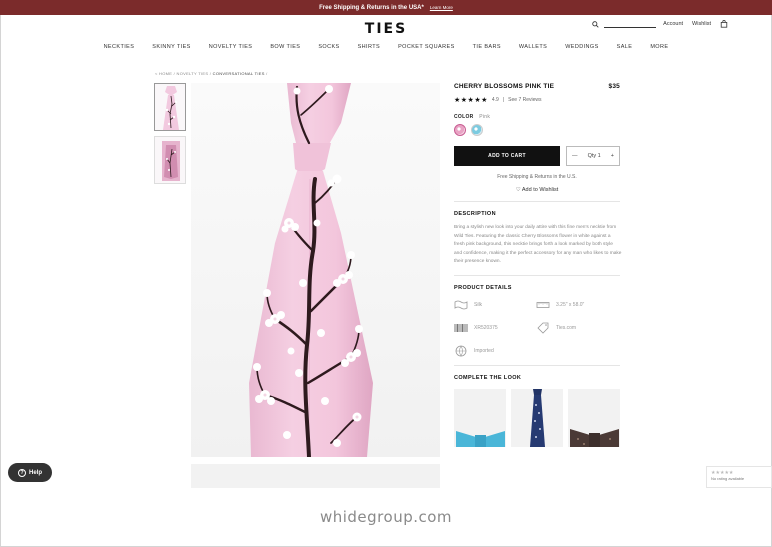 The height and width of the screenshot is (547, 772). Describe the element at coordinates (581, 47) in the screenshot. I see `nav-weddings: WEDDINGS` at that location.